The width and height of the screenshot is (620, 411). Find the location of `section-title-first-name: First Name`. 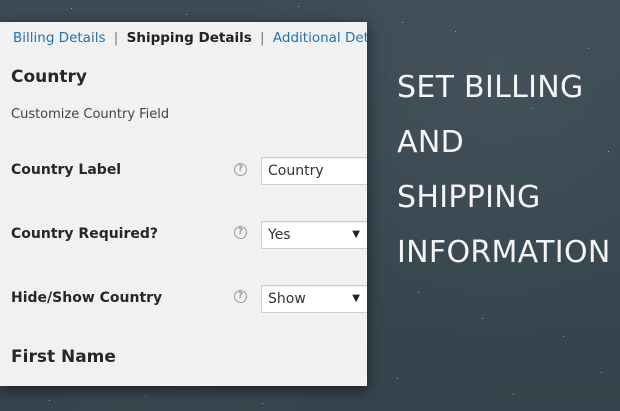

section-title-first-name: First Name is located at coordinates (63, 357).